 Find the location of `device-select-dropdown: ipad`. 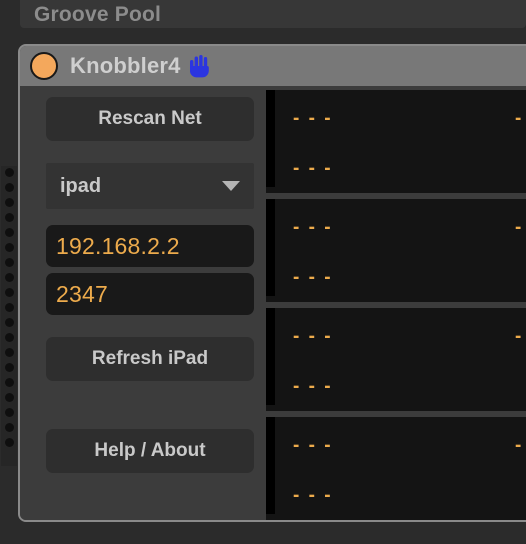

device-select-dropdown: ipad is located at coordinates (150, 186).